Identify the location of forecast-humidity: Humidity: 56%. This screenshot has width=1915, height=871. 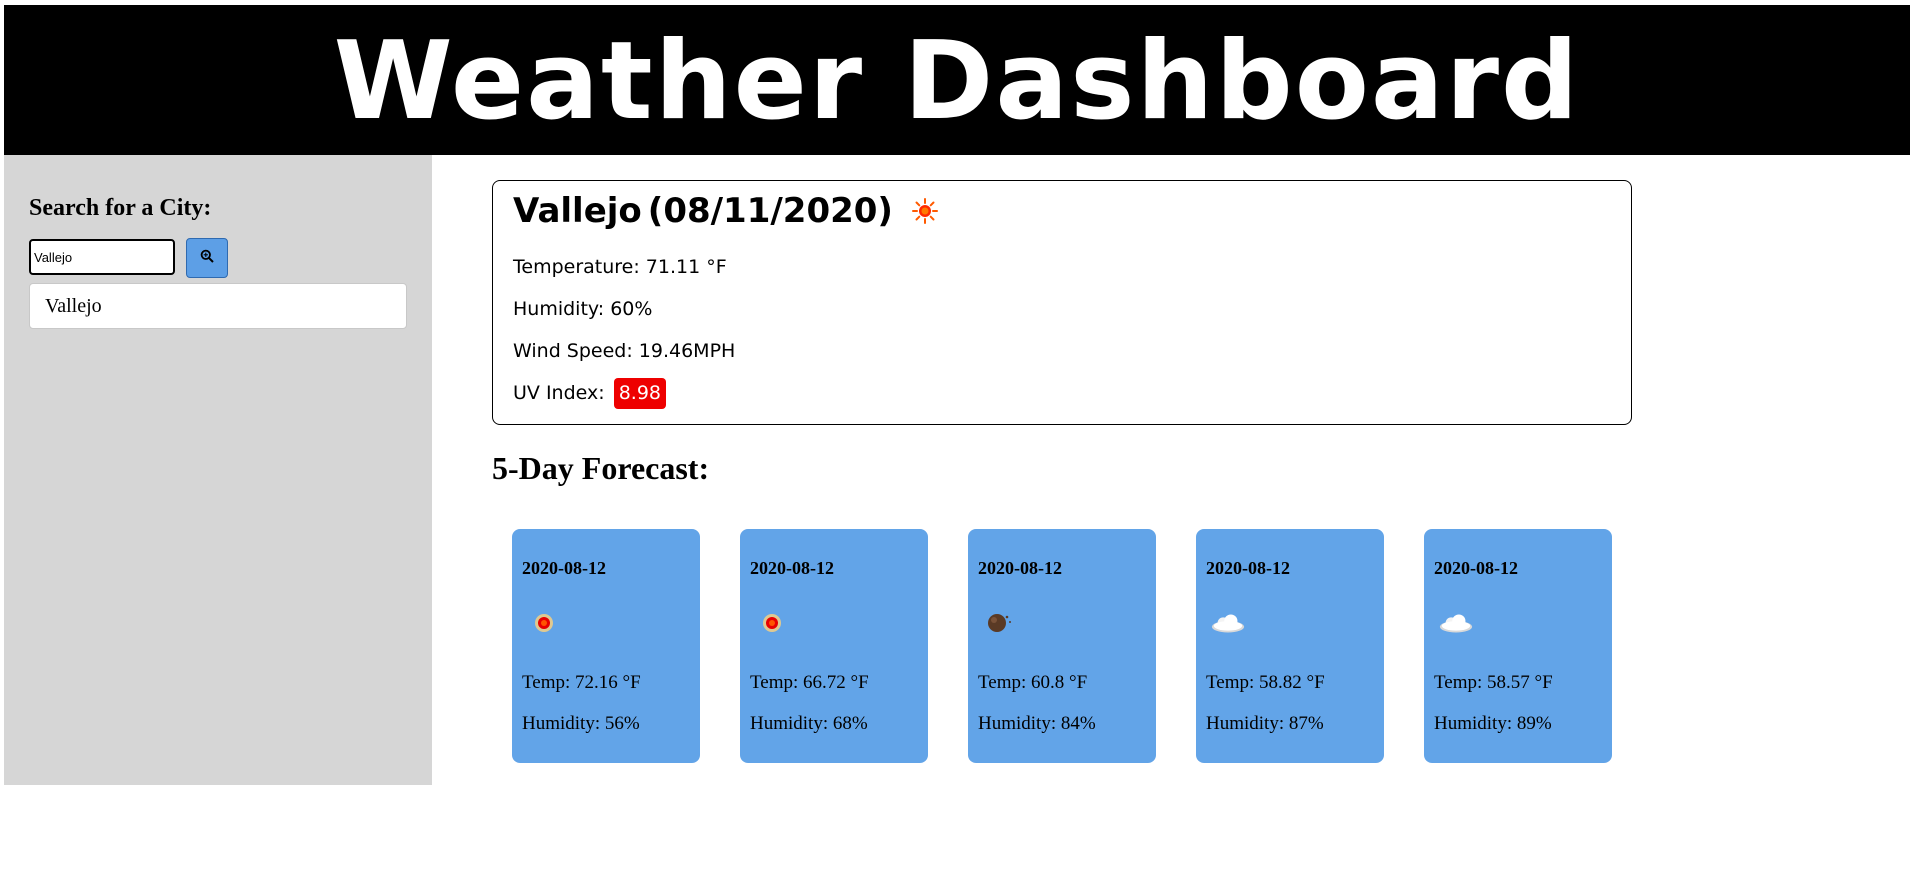
(581, 723).